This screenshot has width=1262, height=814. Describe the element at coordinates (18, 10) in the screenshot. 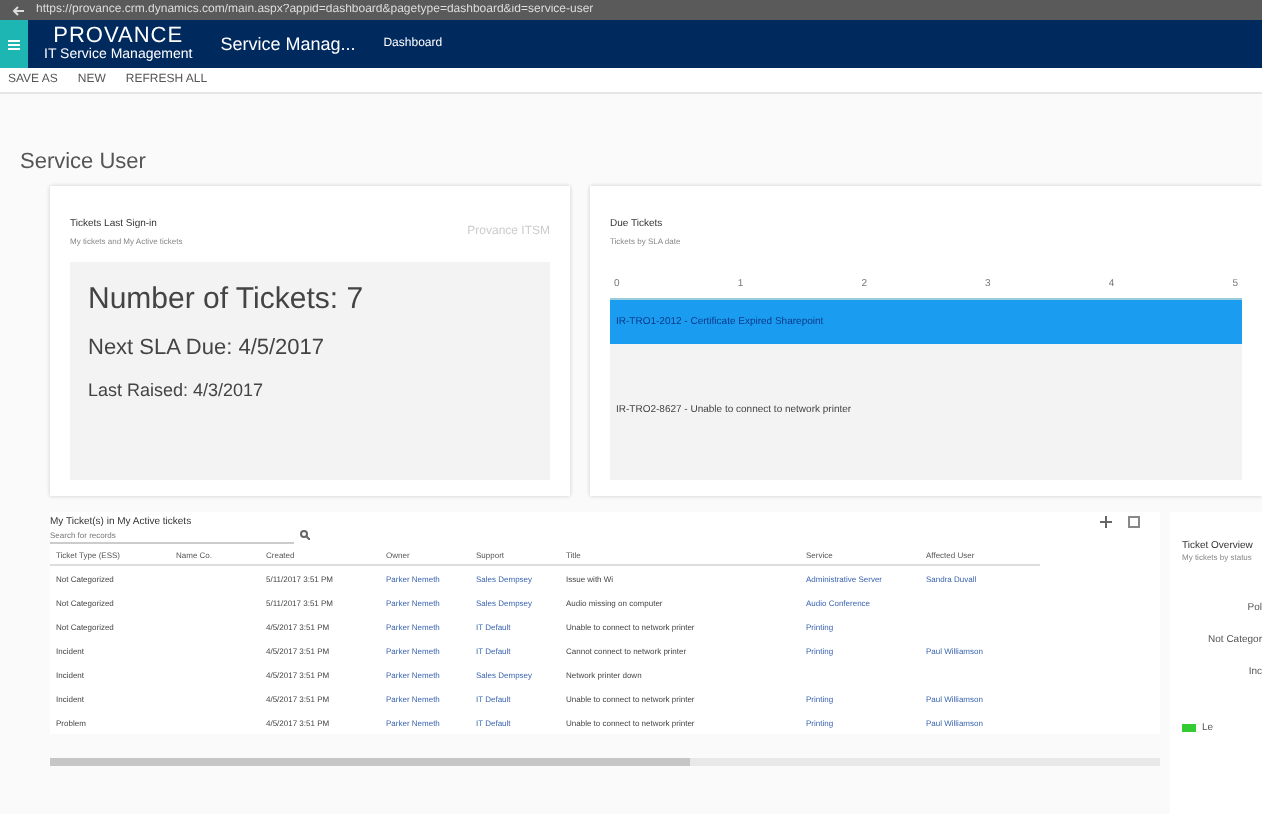

I see `back-icon` at that location.